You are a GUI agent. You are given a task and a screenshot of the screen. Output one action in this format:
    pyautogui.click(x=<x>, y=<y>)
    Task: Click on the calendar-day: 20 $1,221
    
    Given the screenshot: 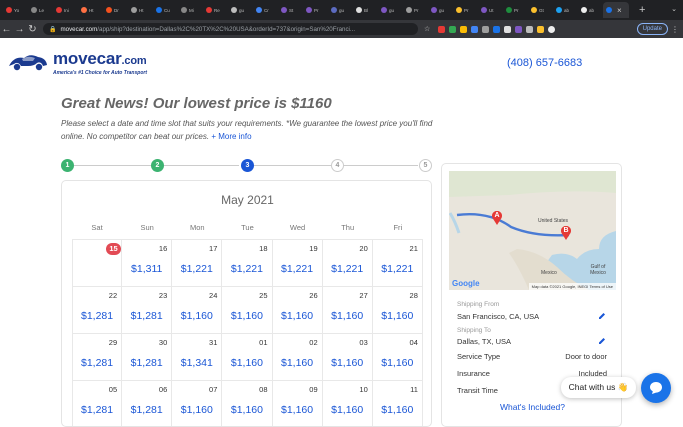 What is the action you would take?
    pyautogui.click(x=348, y=263)
    